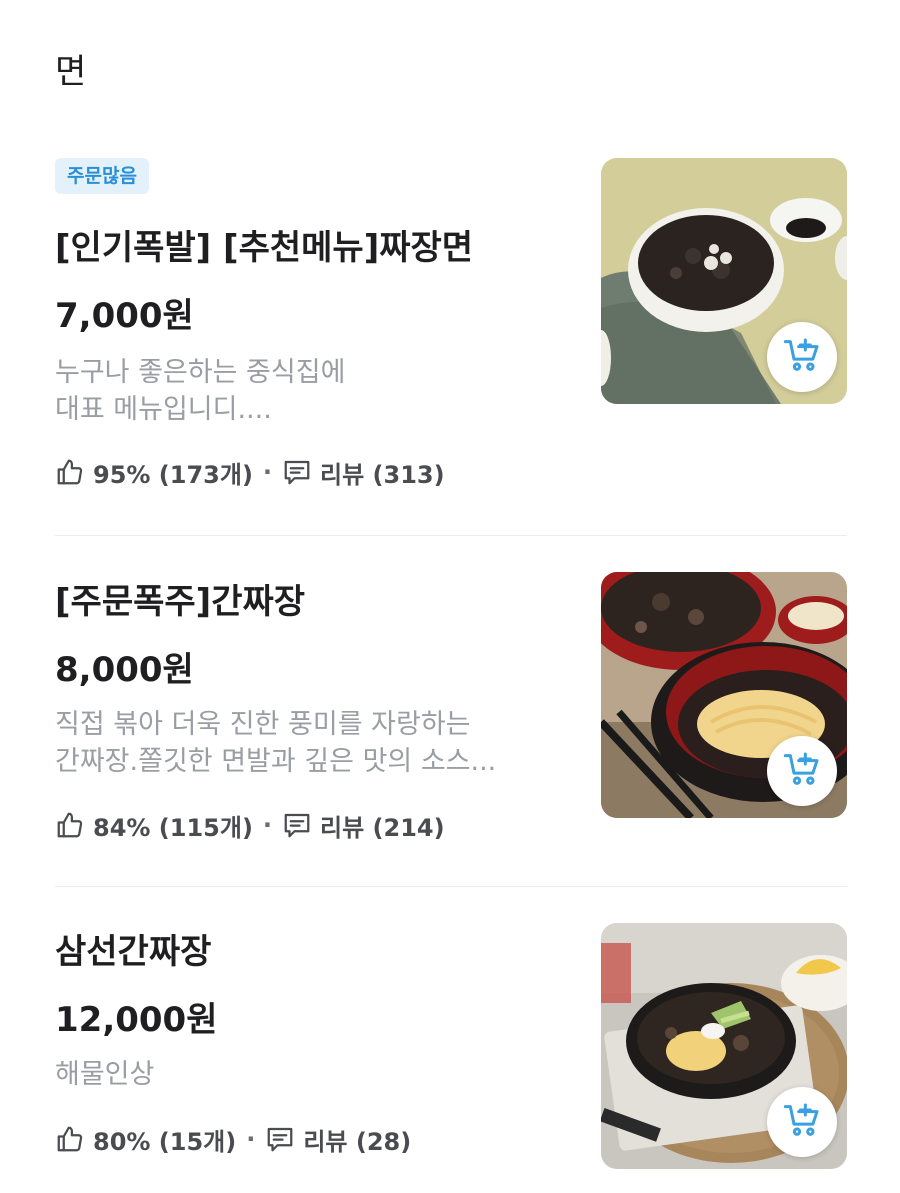 Image resolution: width=900 pixels, height=1193 pixels. What do you see at coordinates (263, 724) in the screenshot?
I see `description-line: 직접 볶아 더욱 진한 풍미를 자랑하는` at bounding box center [263, 724].